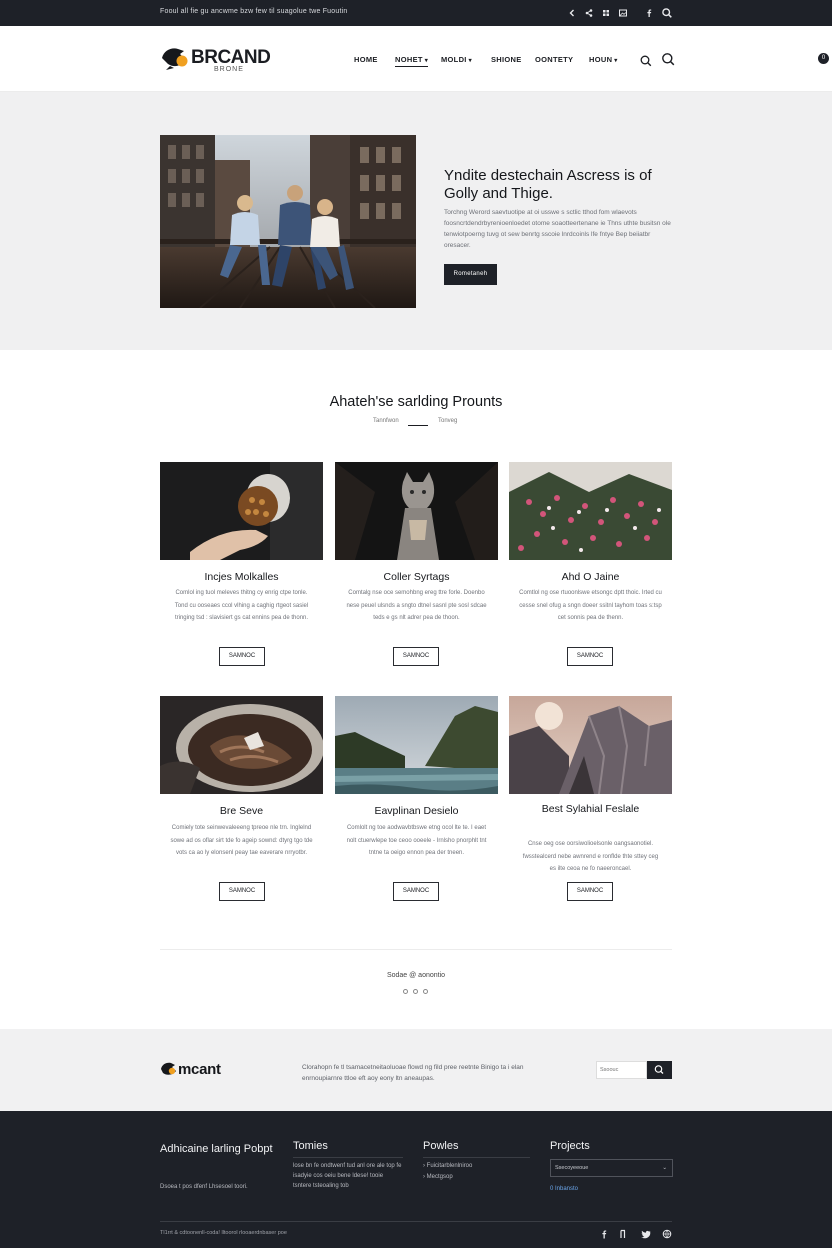 This screenshot has height=1248, width=832. Describe the element at coordinates (590, 577) in the screenshot. I see `card-title-3: Ahd O Jaine` at that location.